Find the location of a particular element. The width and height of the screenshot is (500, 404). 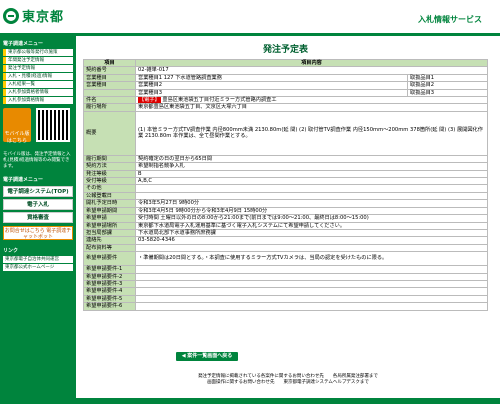

sidebar-item: 入札結果一覧 is located at coordinates (38, 84).